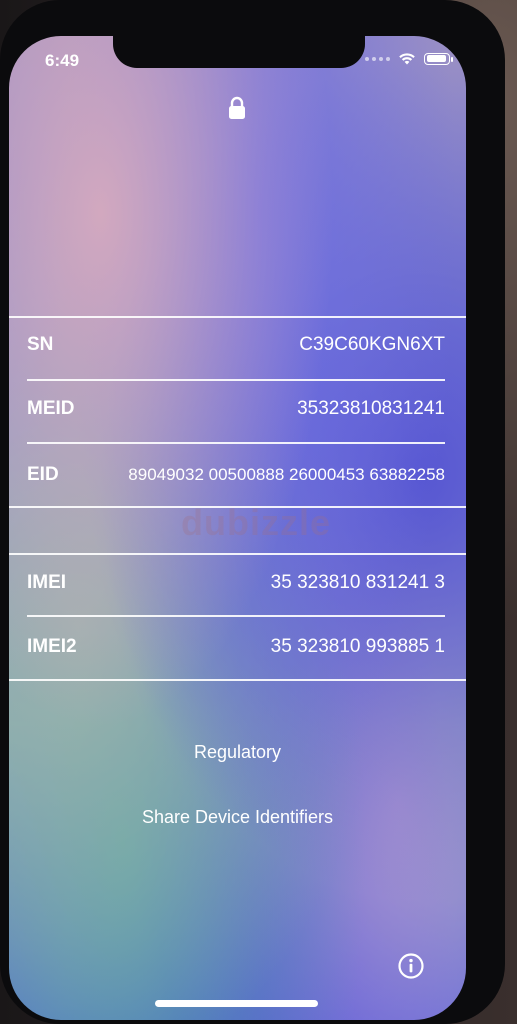 This screenshot has width=517, height=1024. What do you see at coordinates (377, 58) in the screenshot?
I see `cellular-dots-icon` at bounding box center [377, 58].